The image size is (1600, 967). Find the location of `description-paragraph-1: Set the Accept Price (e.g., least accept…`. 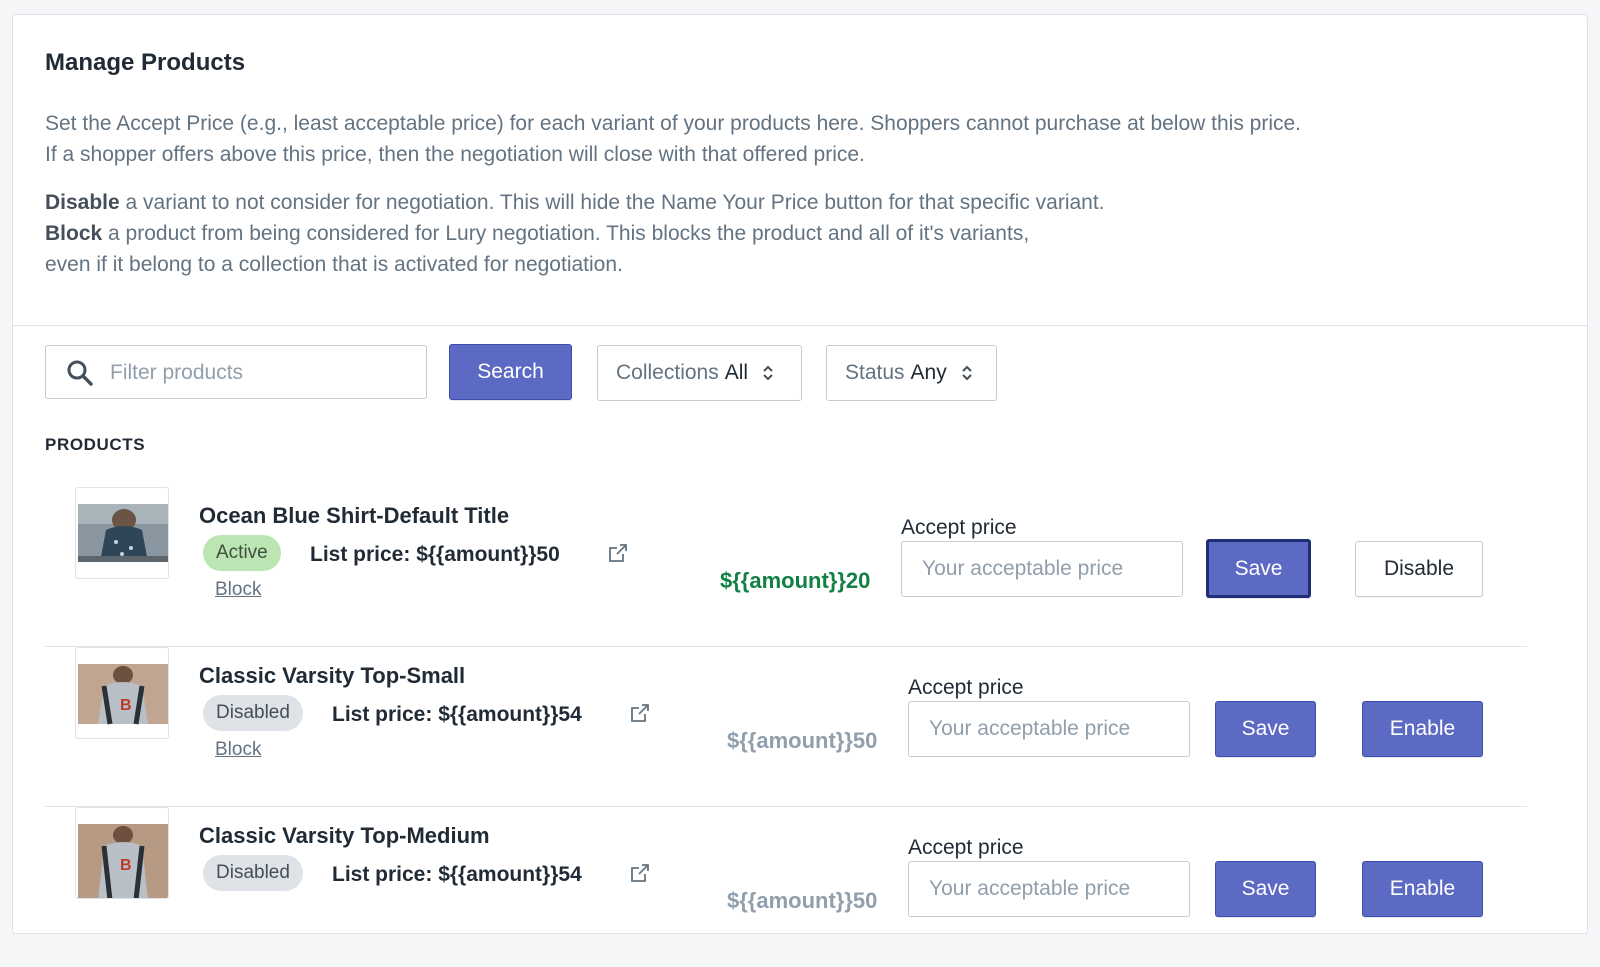

description-paragraph-1: Set the Accept Price (e.g., least accept… is located at coordinates (770, 139).